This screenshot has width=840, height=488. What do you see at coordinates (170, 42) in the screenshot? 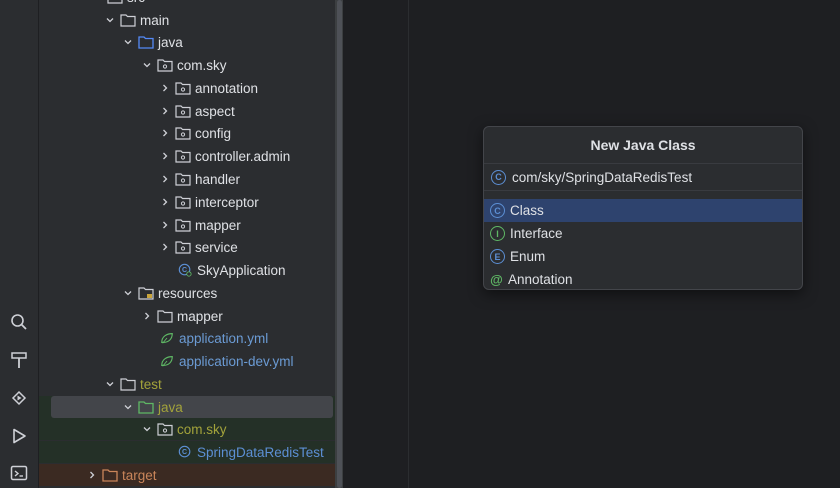
I see `tree-label-java: java` at bounding box center [170, 42].